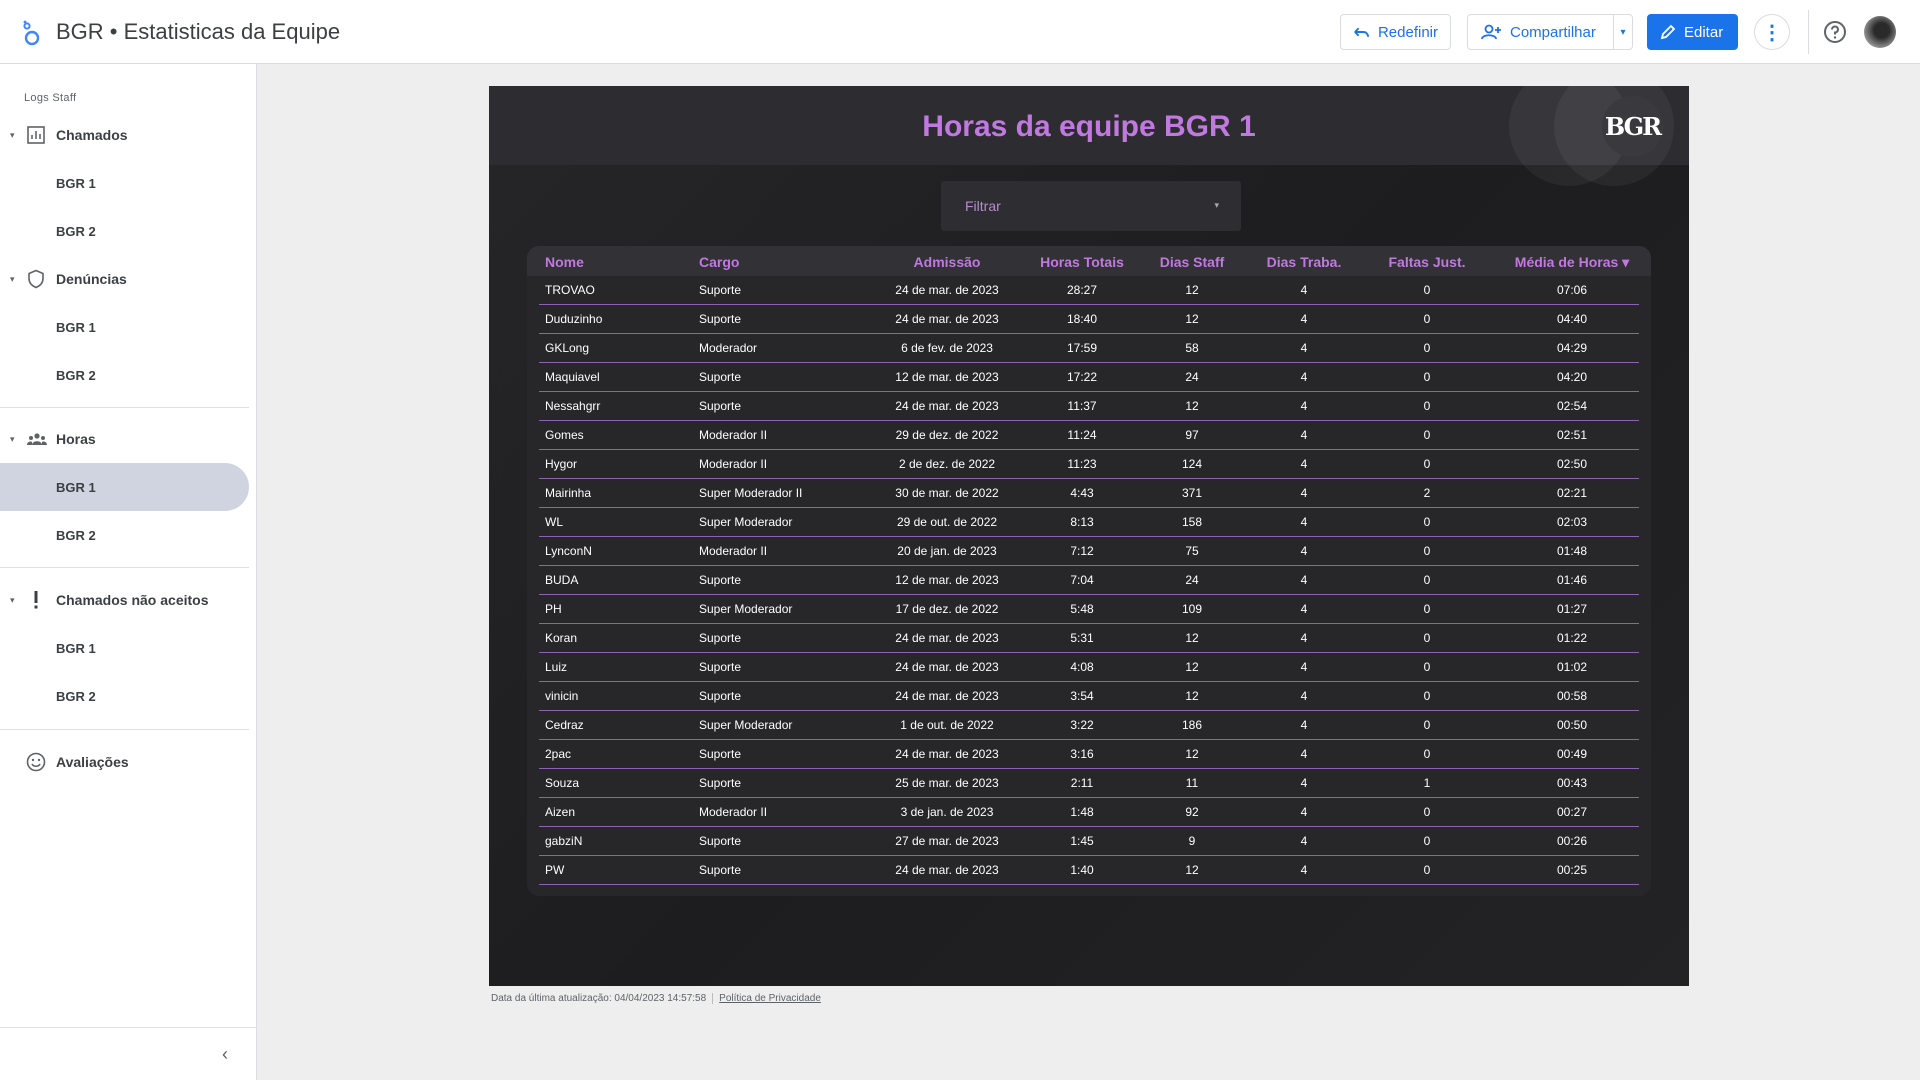 Image resolution: width=1920 pixels, height=1080 pixels. Describe the element at coordinates (1395, 32) in the screenshot. I see `reset-button: Redefinir` at that location.